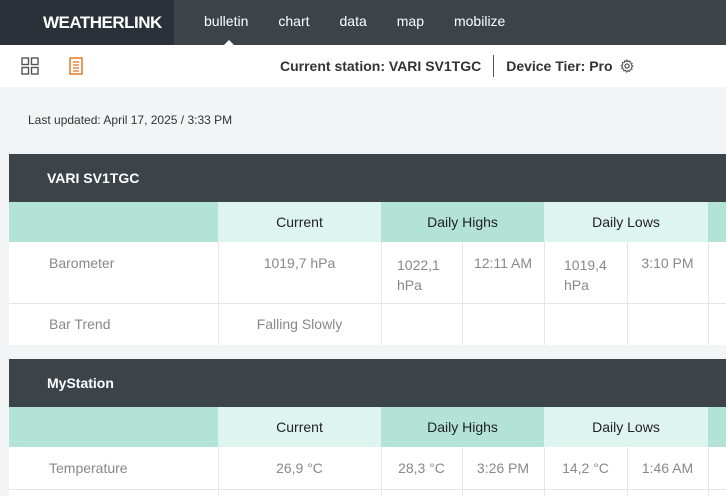 The image size is (726, 496). I want to click on nav-bulletin: bulletin, so click(218, 23).